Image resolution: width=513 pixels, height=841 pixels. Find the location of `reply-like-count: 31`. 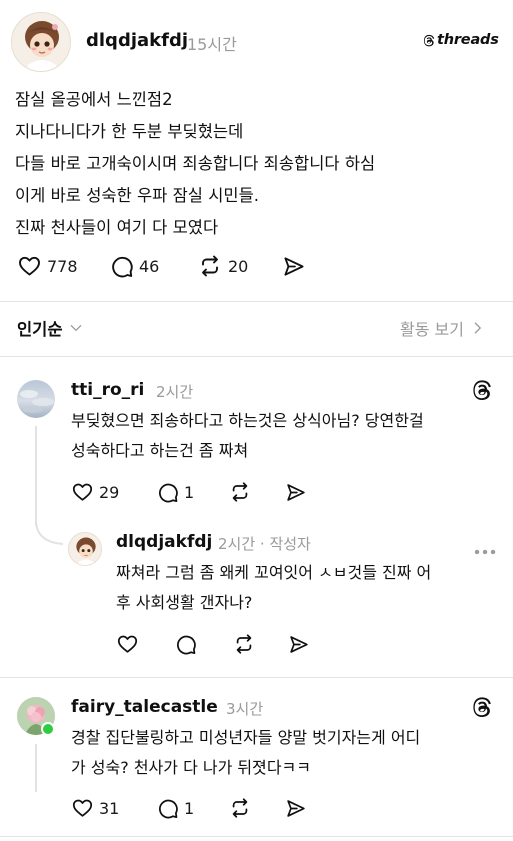

reply-like-count: 31 is located at coordinates (109, 808).